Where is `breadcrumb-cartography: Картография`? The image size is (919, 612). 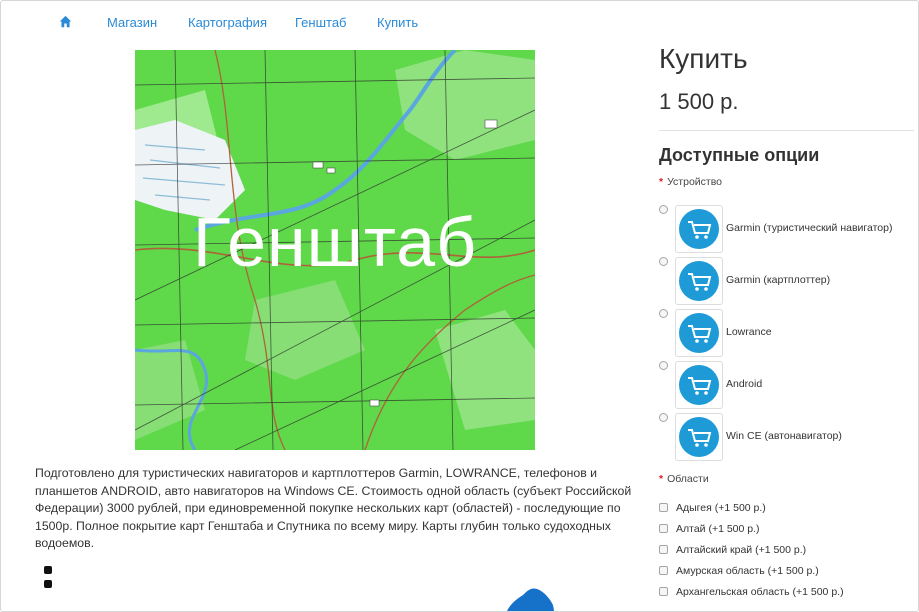 breadcrumb-cartography: Картография is located at coordinates (227, 22).